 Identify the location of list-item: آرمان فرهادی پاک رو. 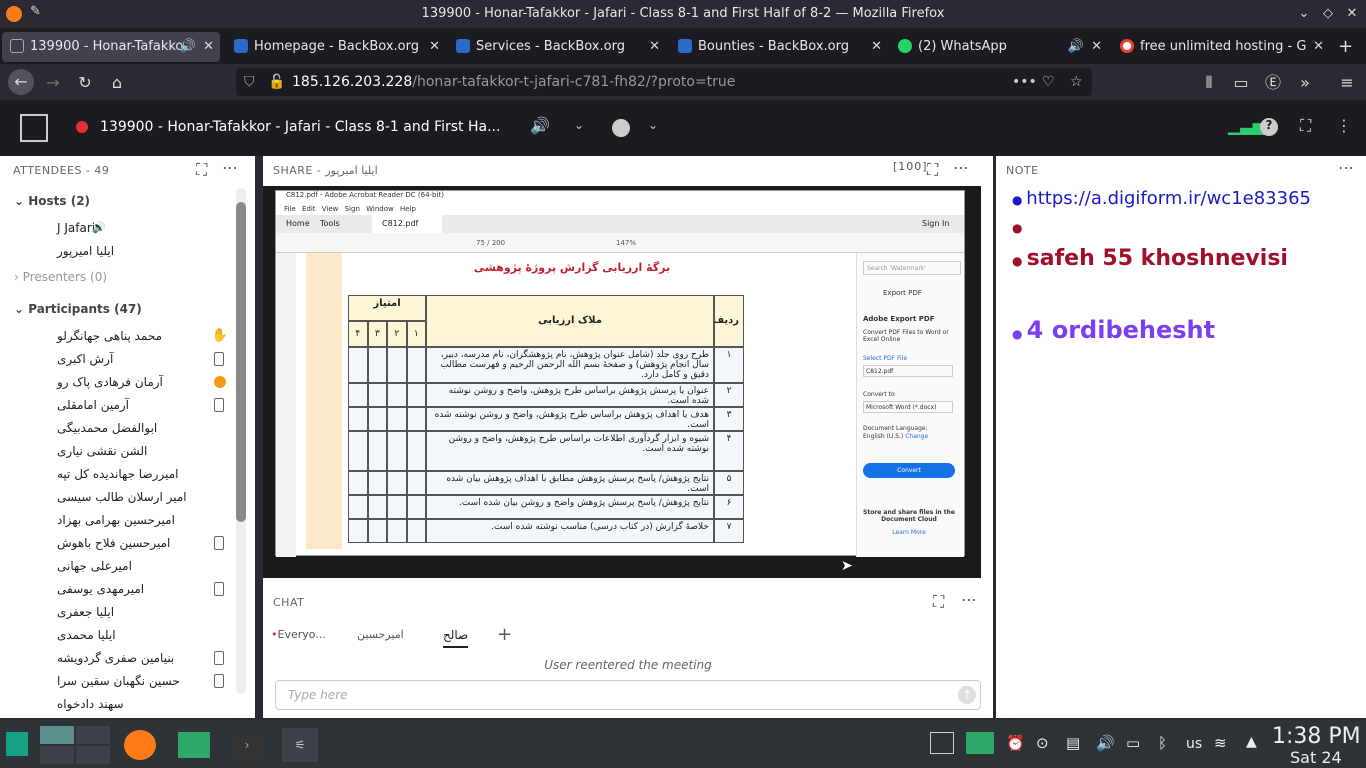
(116, 382).